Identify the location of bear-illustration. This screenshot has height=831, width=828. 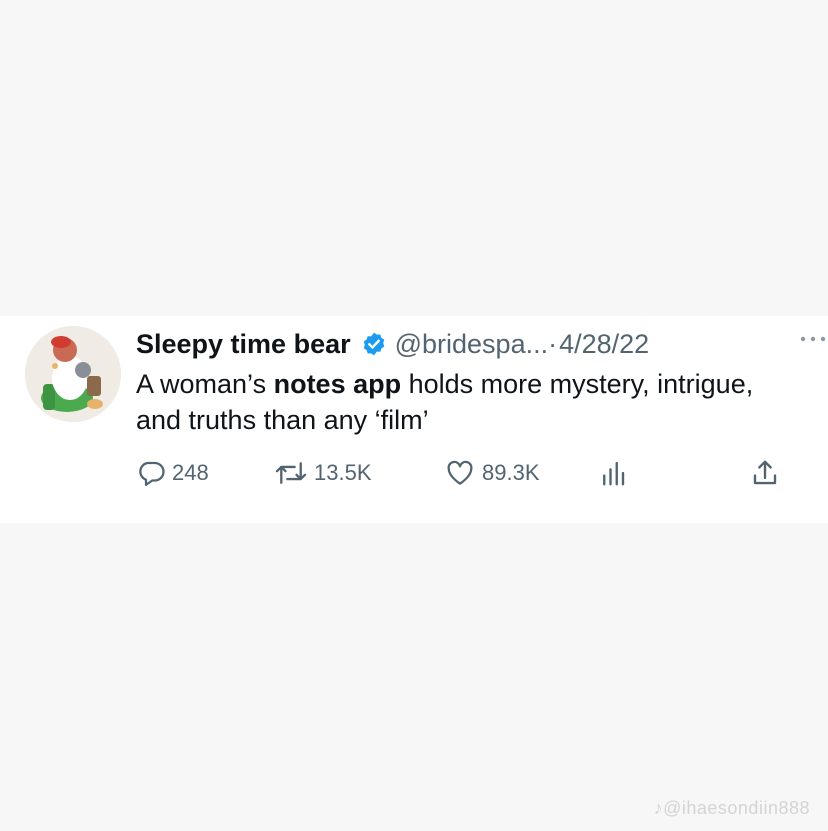
(73, 374).